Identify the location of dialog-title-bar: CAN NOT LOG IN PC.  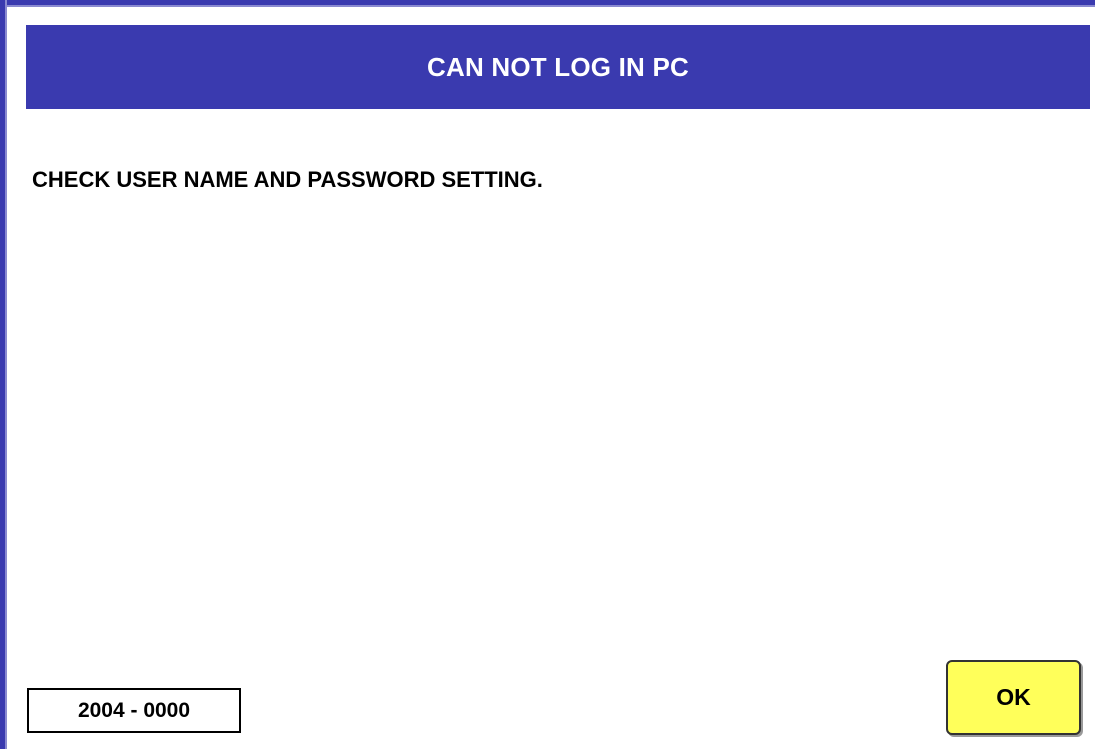
(558, 67).